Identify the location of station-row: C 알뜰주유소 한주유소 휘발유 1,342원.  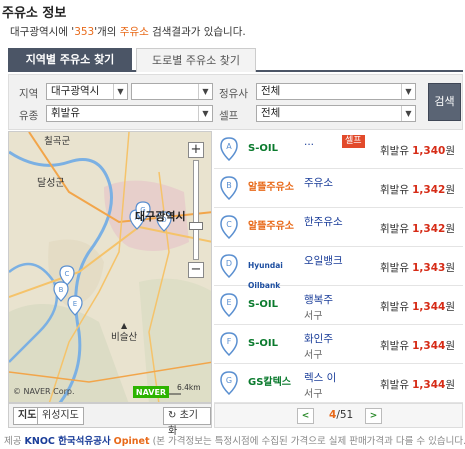
(338, 228).